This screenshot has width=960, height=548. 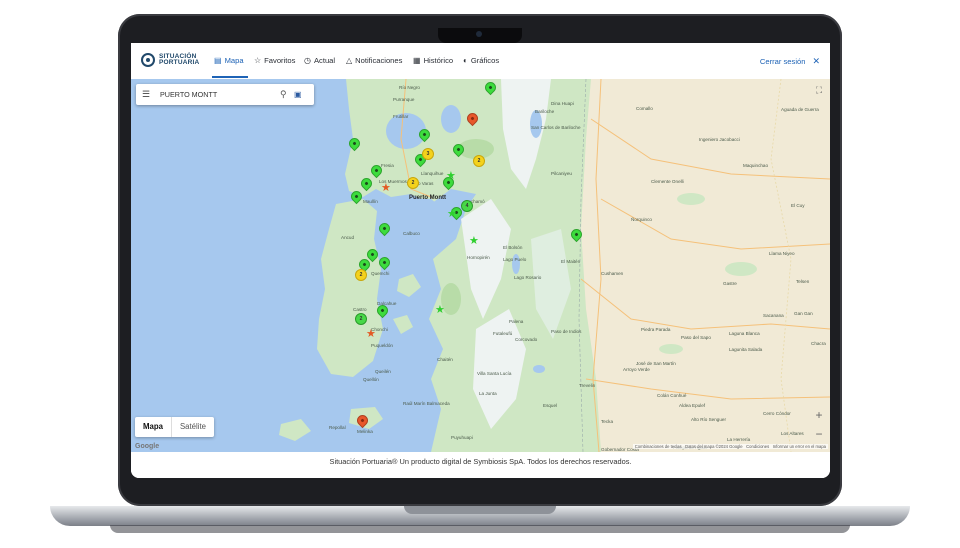 I want to click on map-type-mapa: Mapa, so click(x=153, y=427).